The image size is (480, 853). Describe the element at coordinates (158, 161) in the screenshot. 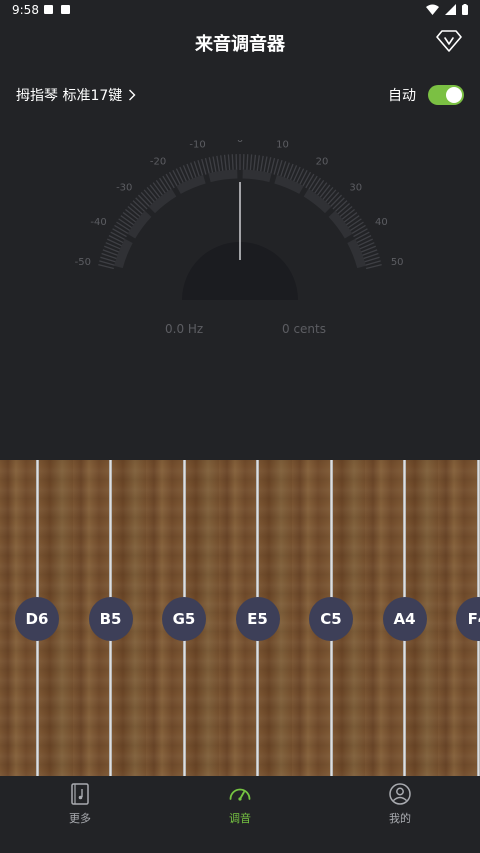

I see `meter-tick-label: -20` at that location.